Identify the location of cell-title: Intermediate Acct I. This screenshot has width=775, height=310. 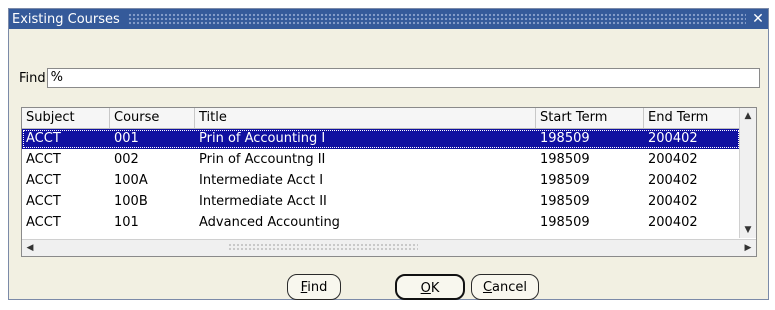
(261, 180).